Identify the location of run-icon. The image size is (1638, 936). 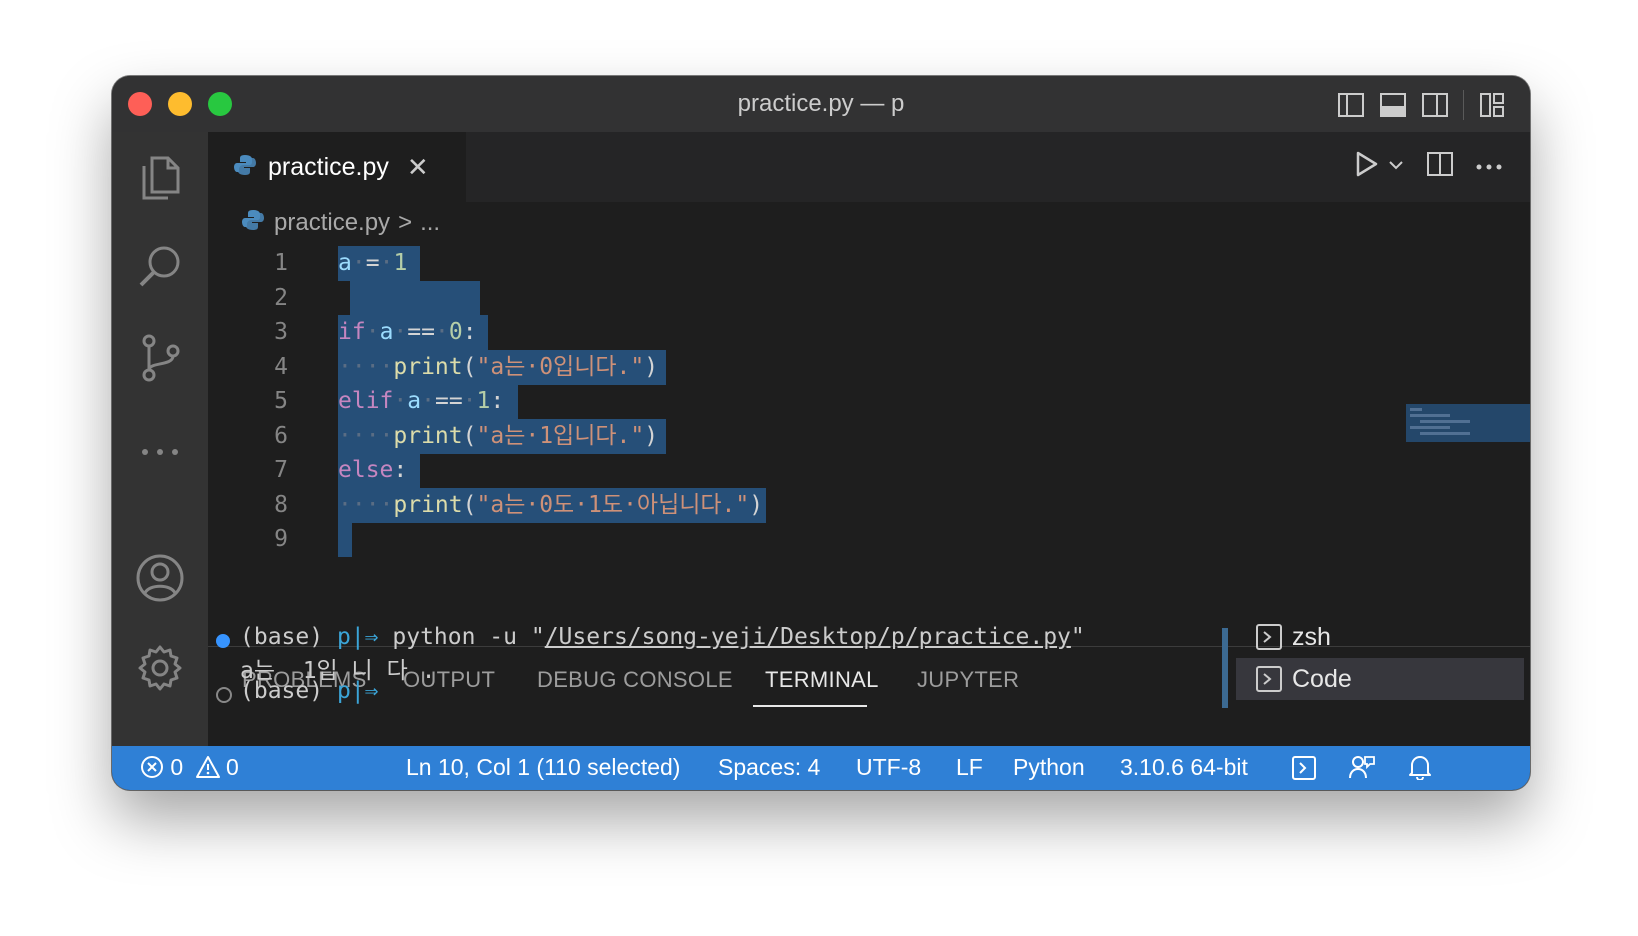
(1367, 166).